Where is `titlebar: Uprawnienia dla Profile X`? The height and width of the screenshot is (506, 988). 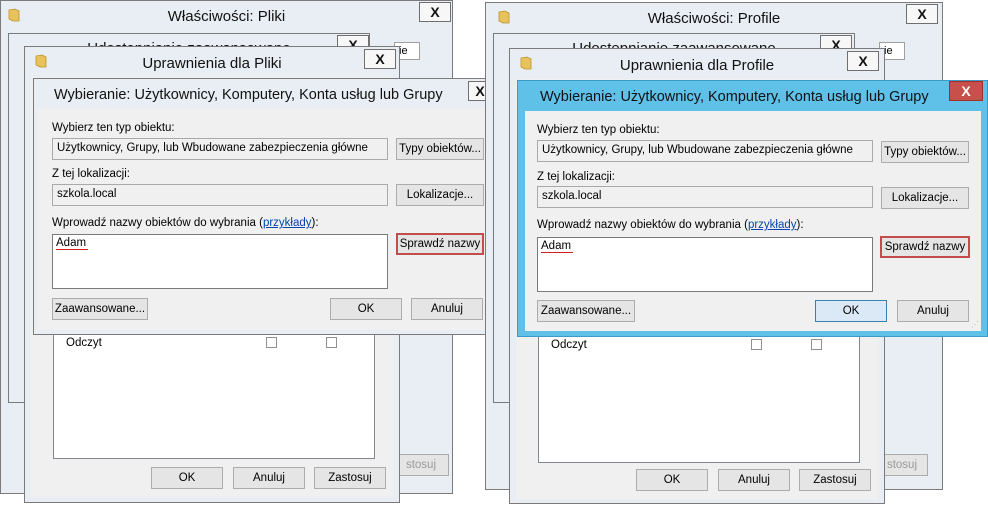 titlebar: Uprawnienia dla Profile X is located at coordinates (697, 64).